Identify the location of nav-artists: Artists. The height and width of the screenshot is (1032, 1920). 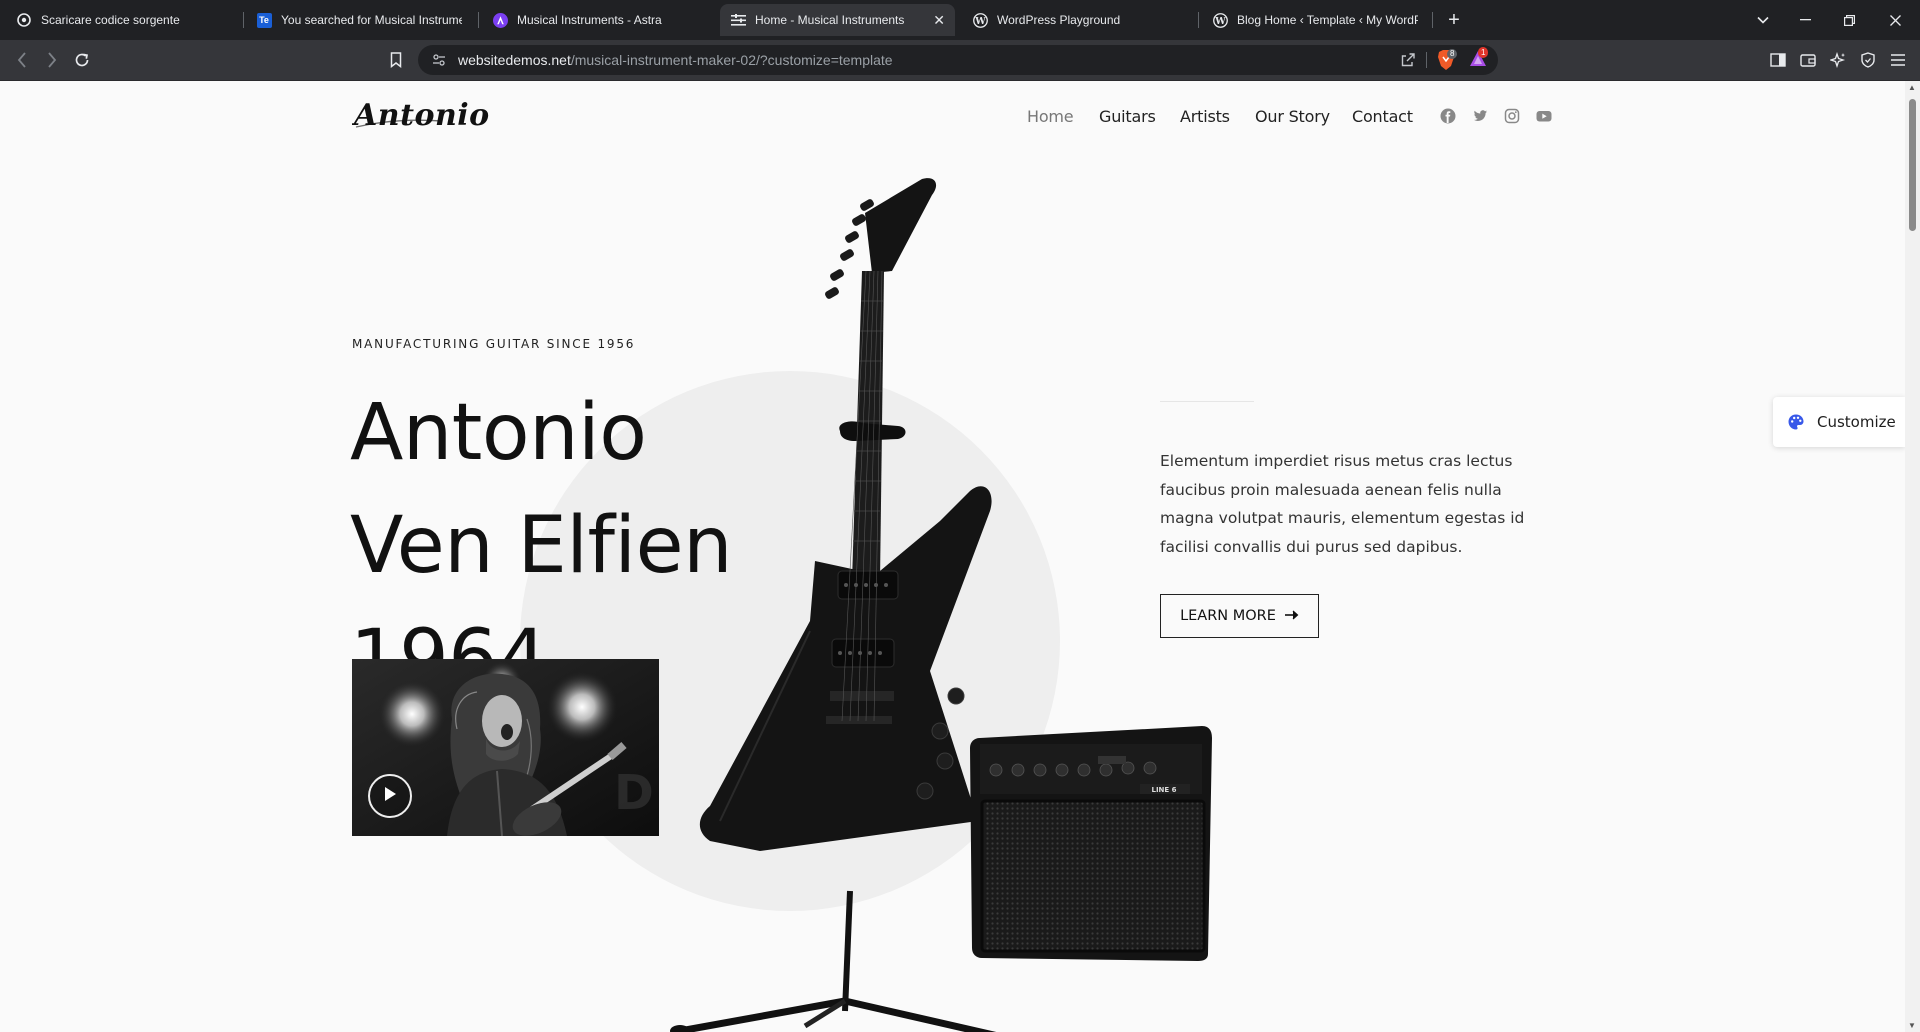
(1205, 116).